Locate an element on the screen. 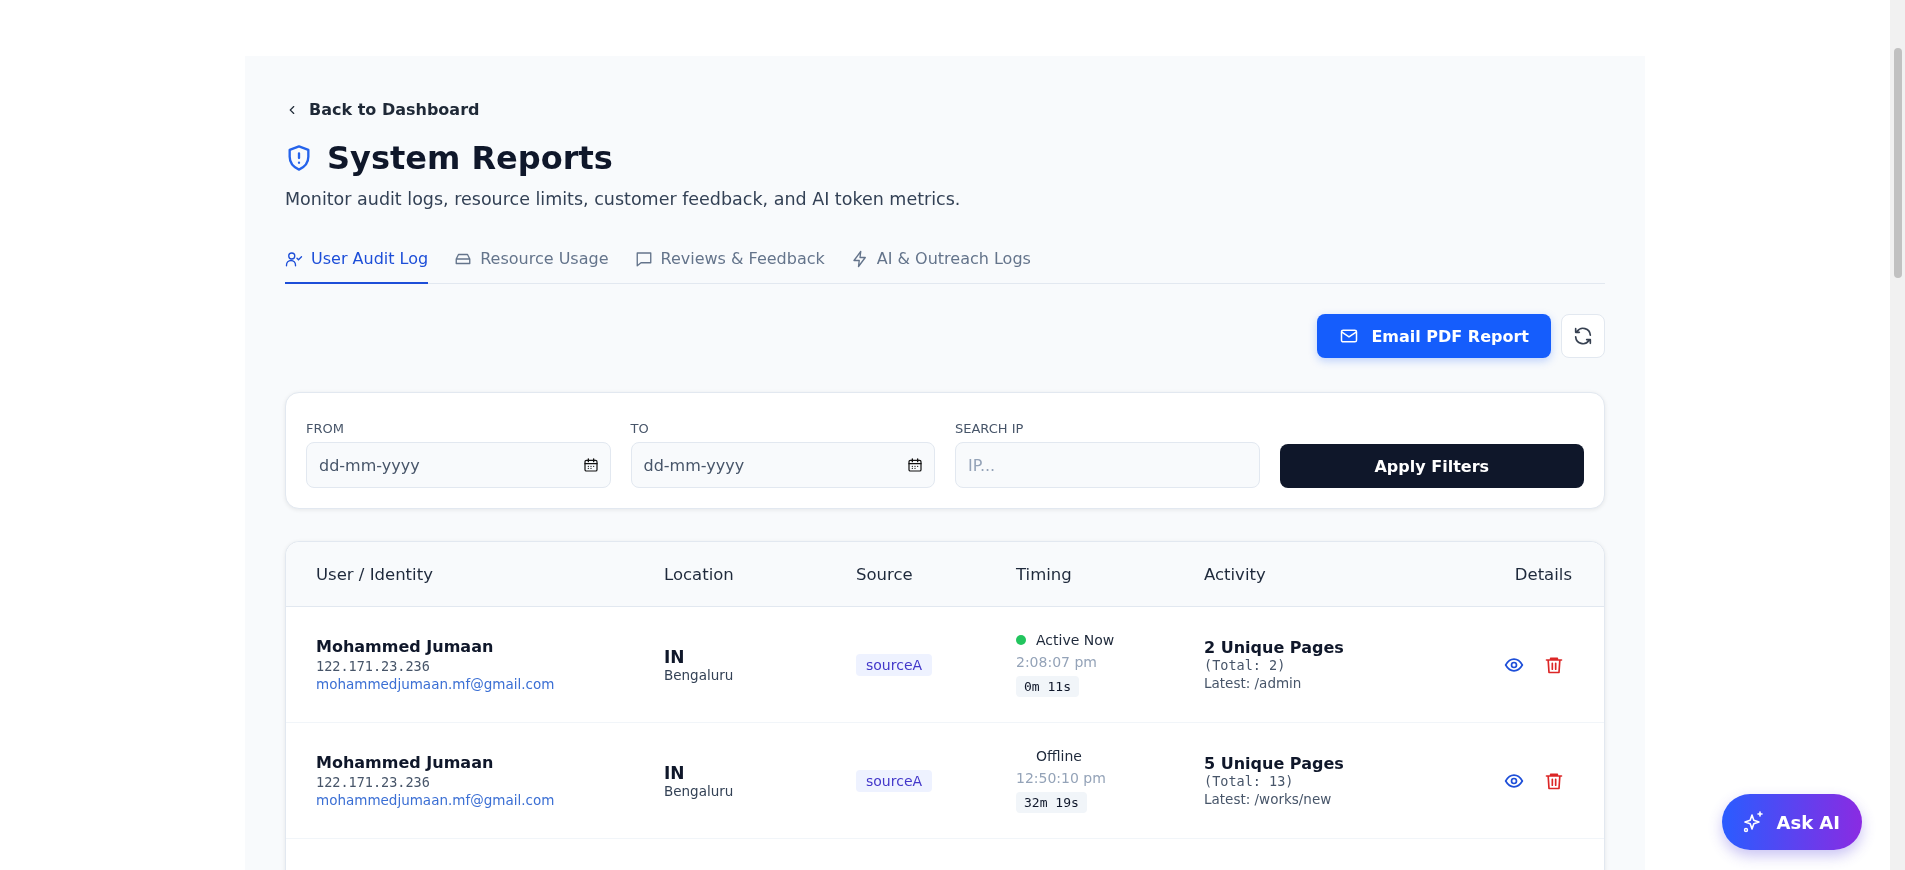 This screenshot has width=1905, height=870. column-header: Source is located at coordinates (885, 574).